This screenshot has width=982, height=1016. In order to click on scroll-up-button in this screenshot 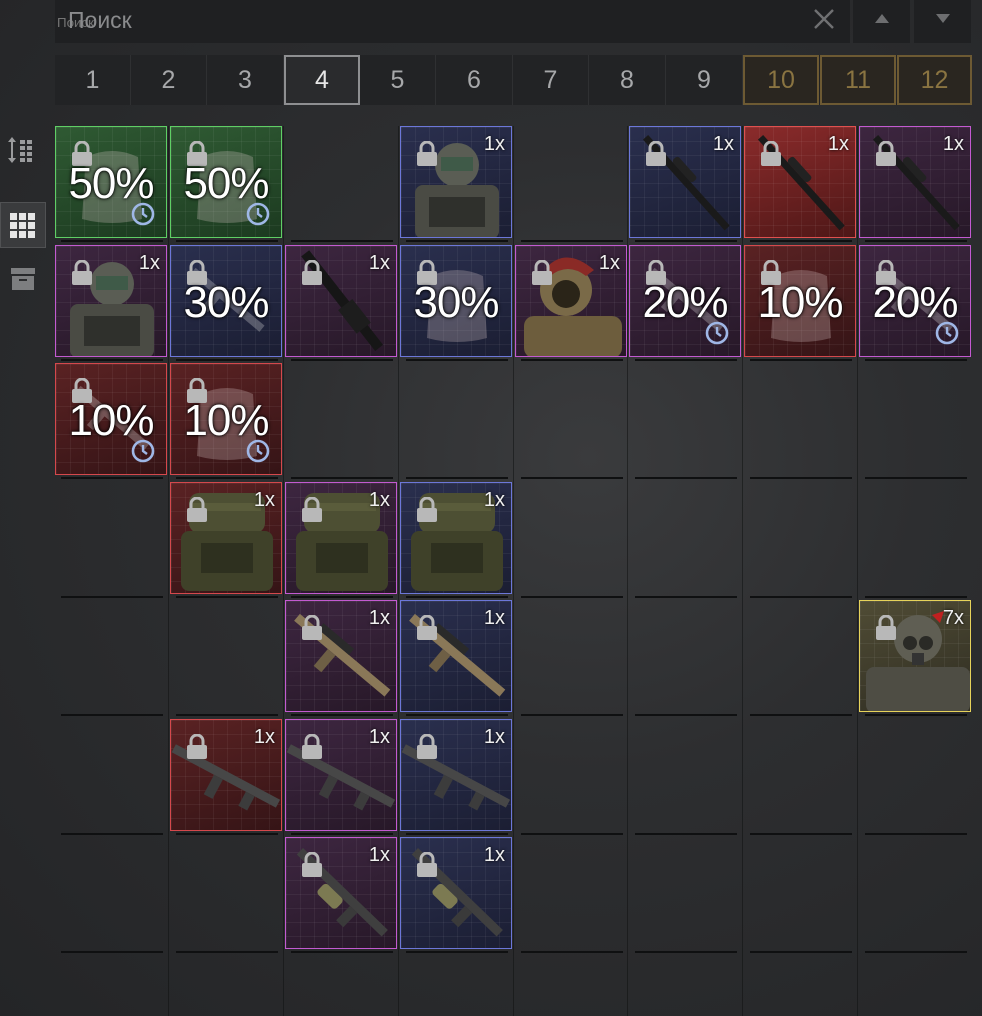, I will do `click(881, 21)`.